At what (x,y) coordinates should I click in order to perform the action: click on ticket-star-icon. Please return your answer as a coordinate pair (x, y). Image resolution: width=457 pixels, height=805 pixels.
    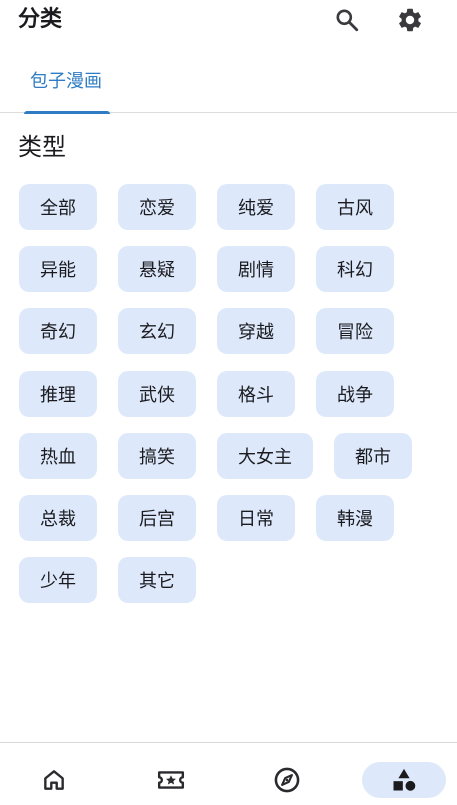
    Looking at the image, I should click on (171, 780).